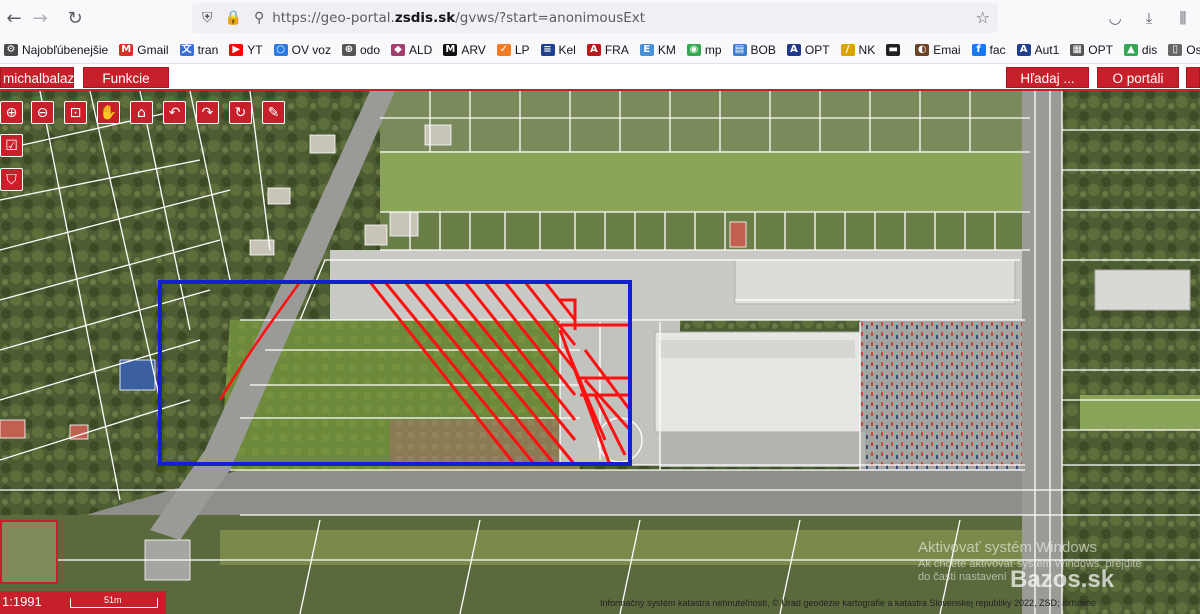 This screenshot has height=614, width=1200. I want to click on bookmark-item: ▯Os, so click(1184, 50).